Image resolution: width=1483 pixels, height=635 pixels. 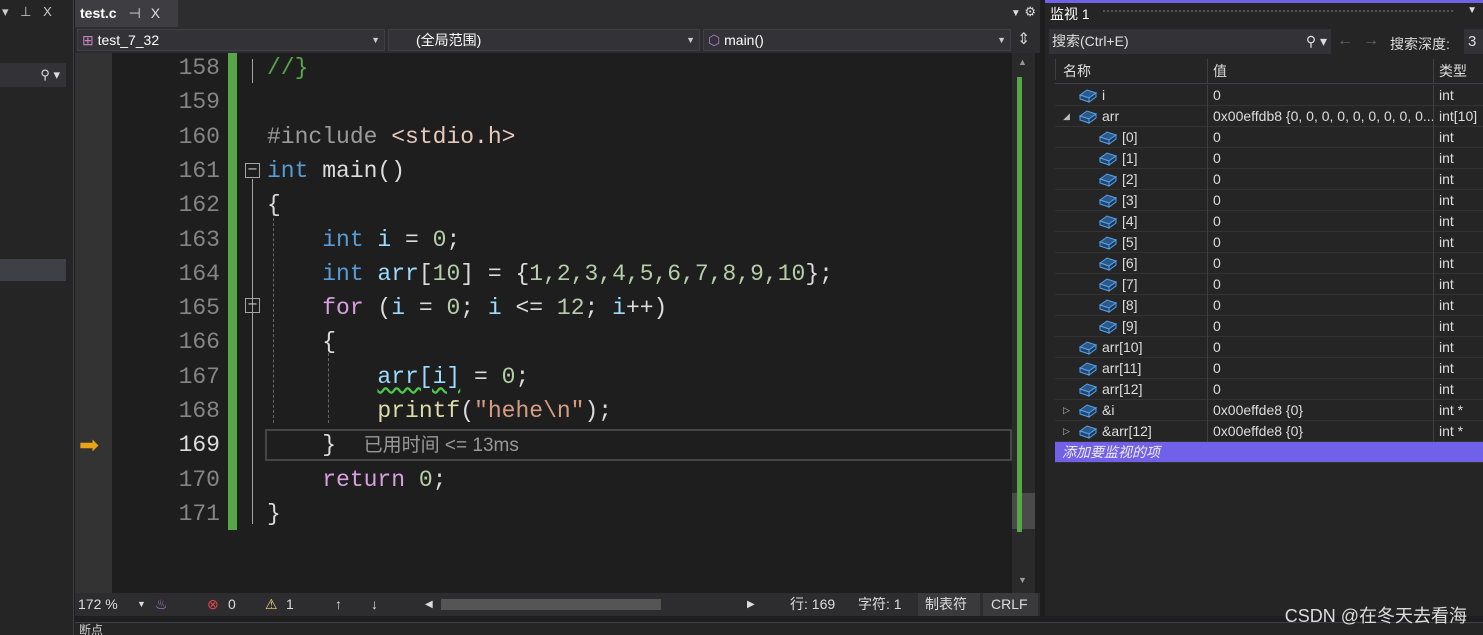 I want to click on tabs-indicator: 制表符, so click(x=949, y=604).